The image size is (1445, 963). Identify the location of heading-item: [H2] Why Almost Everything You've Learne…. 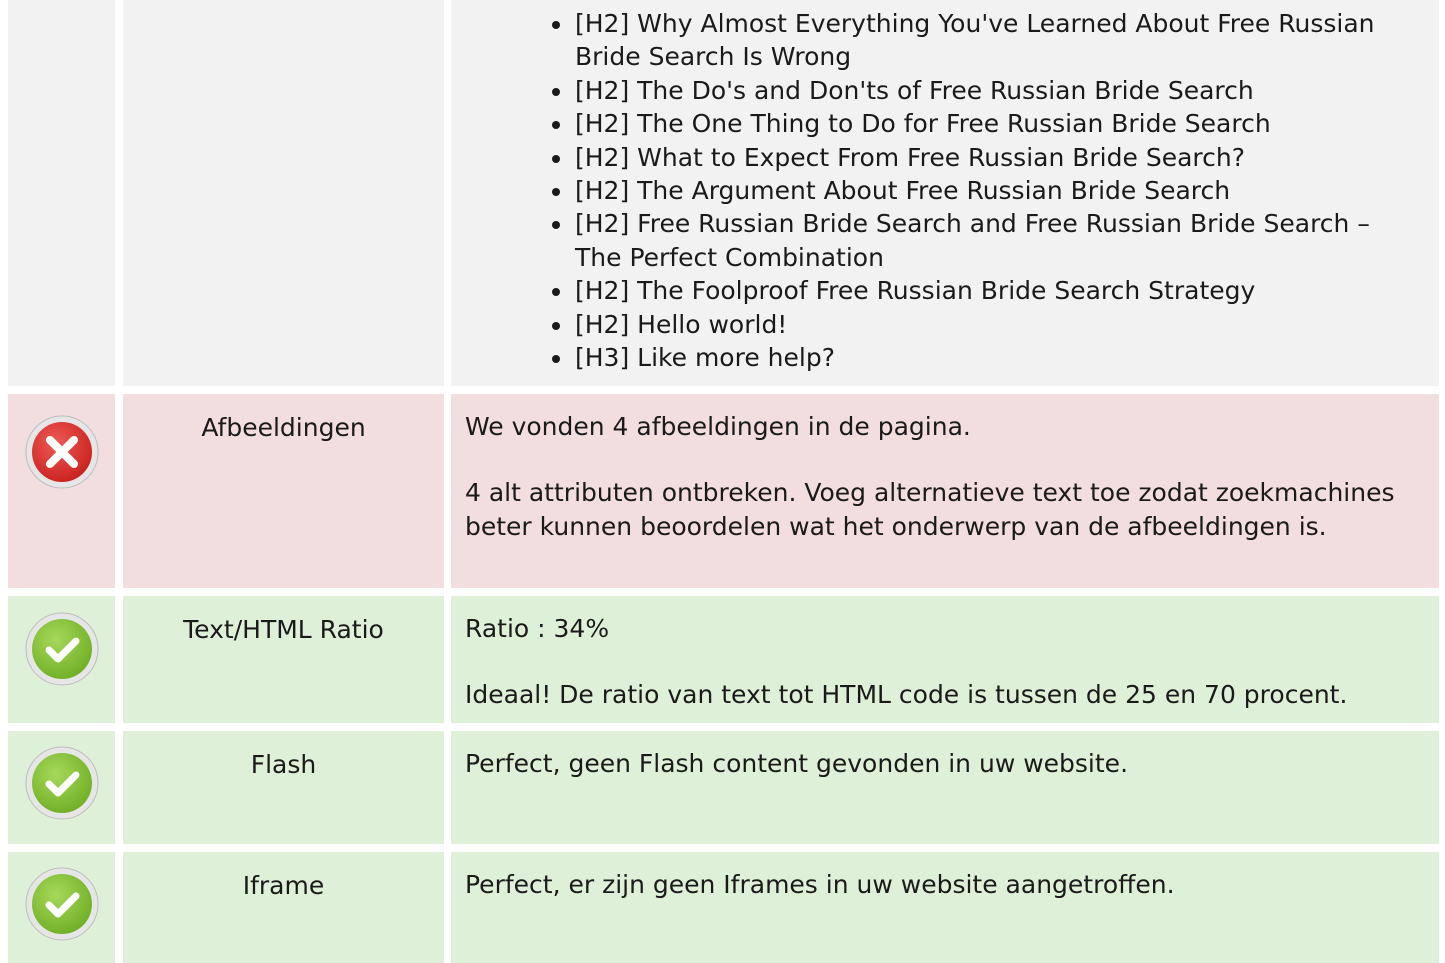
(987, 40).